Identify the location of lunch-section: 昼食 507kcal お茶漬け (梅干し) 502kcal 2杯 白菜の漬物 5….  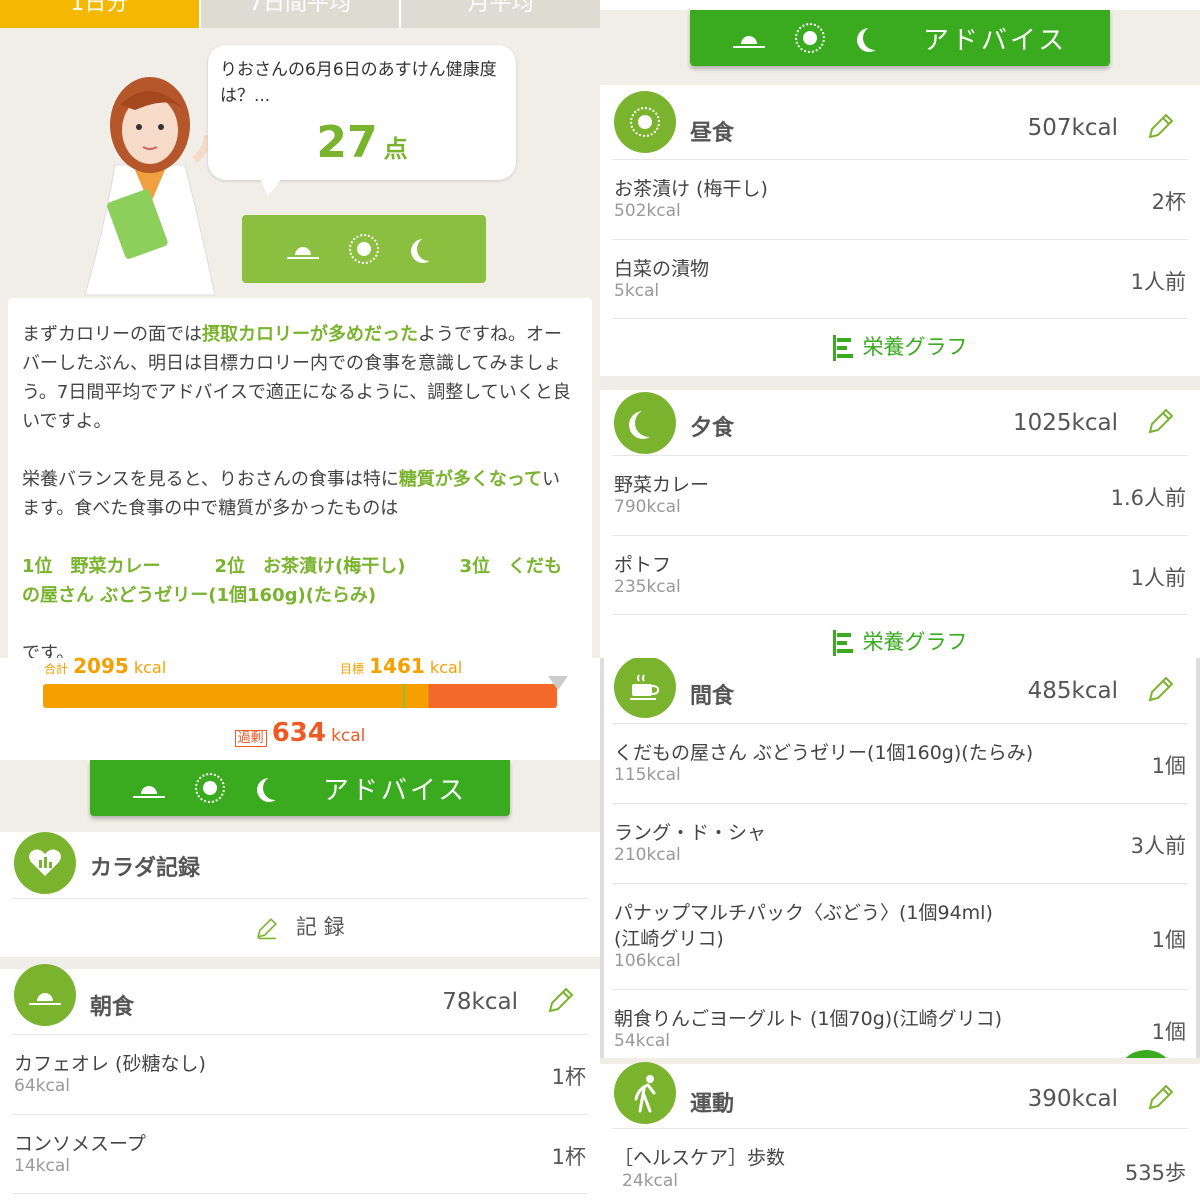
(900, 230).